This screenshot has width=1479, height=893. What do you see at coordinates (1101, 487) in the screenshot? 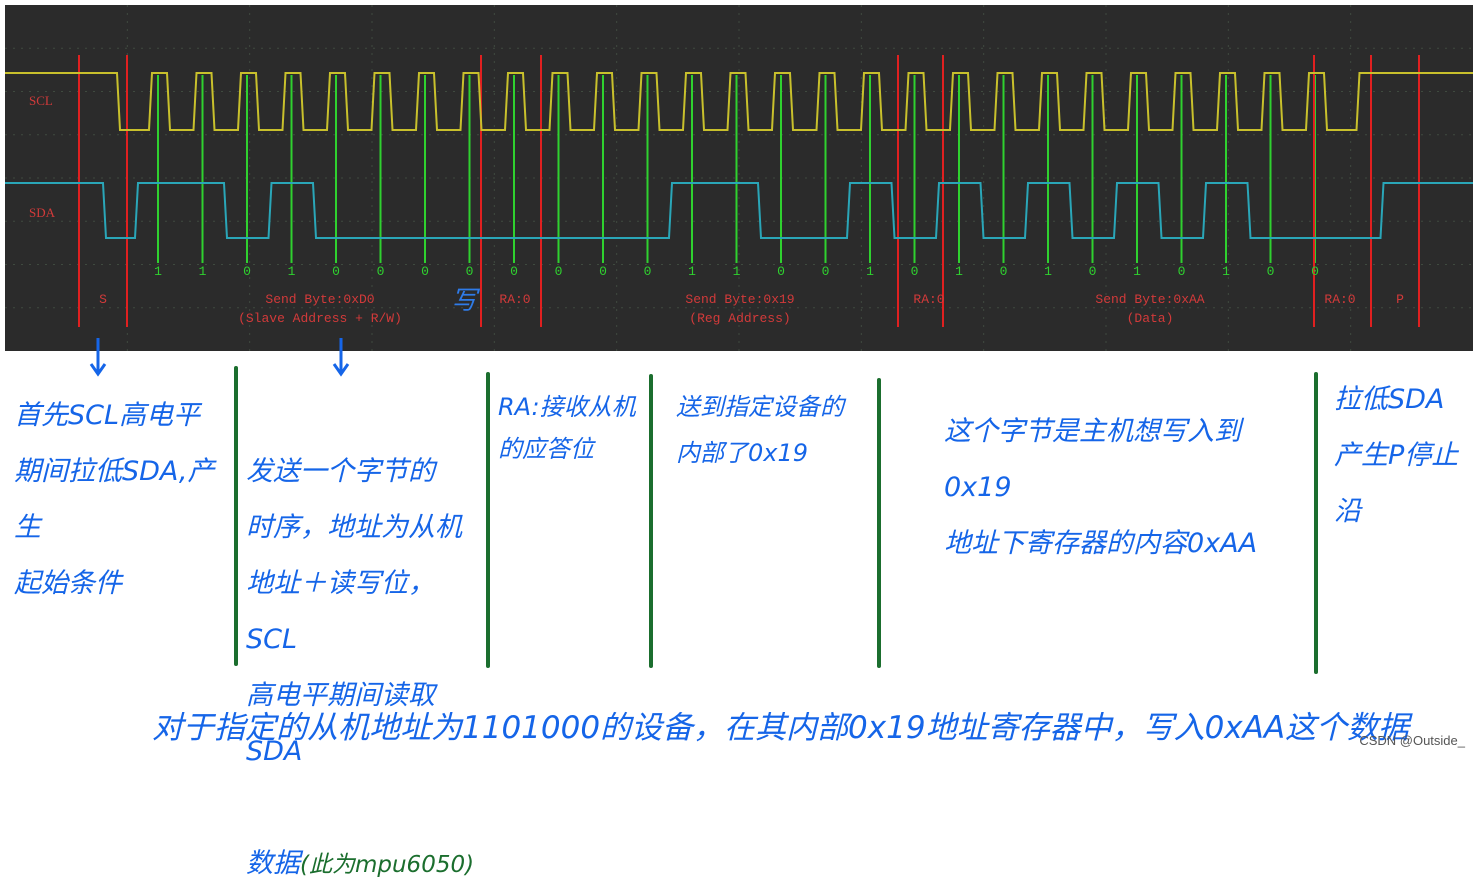
I see `note-data-byte: 这个字节是主机想写入到0x19 地址下寄存器的内容0xAA` at bounding box center [1101, 487].